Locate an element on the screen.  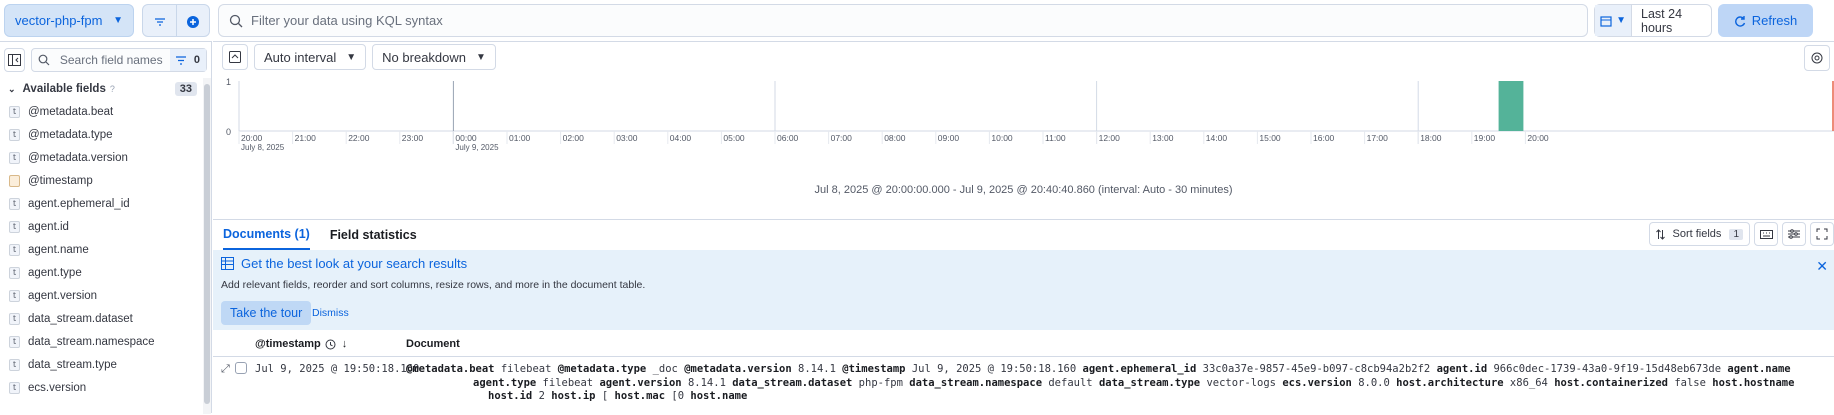
x-tick-label: 23:00 is located at coordinates (413, 138).